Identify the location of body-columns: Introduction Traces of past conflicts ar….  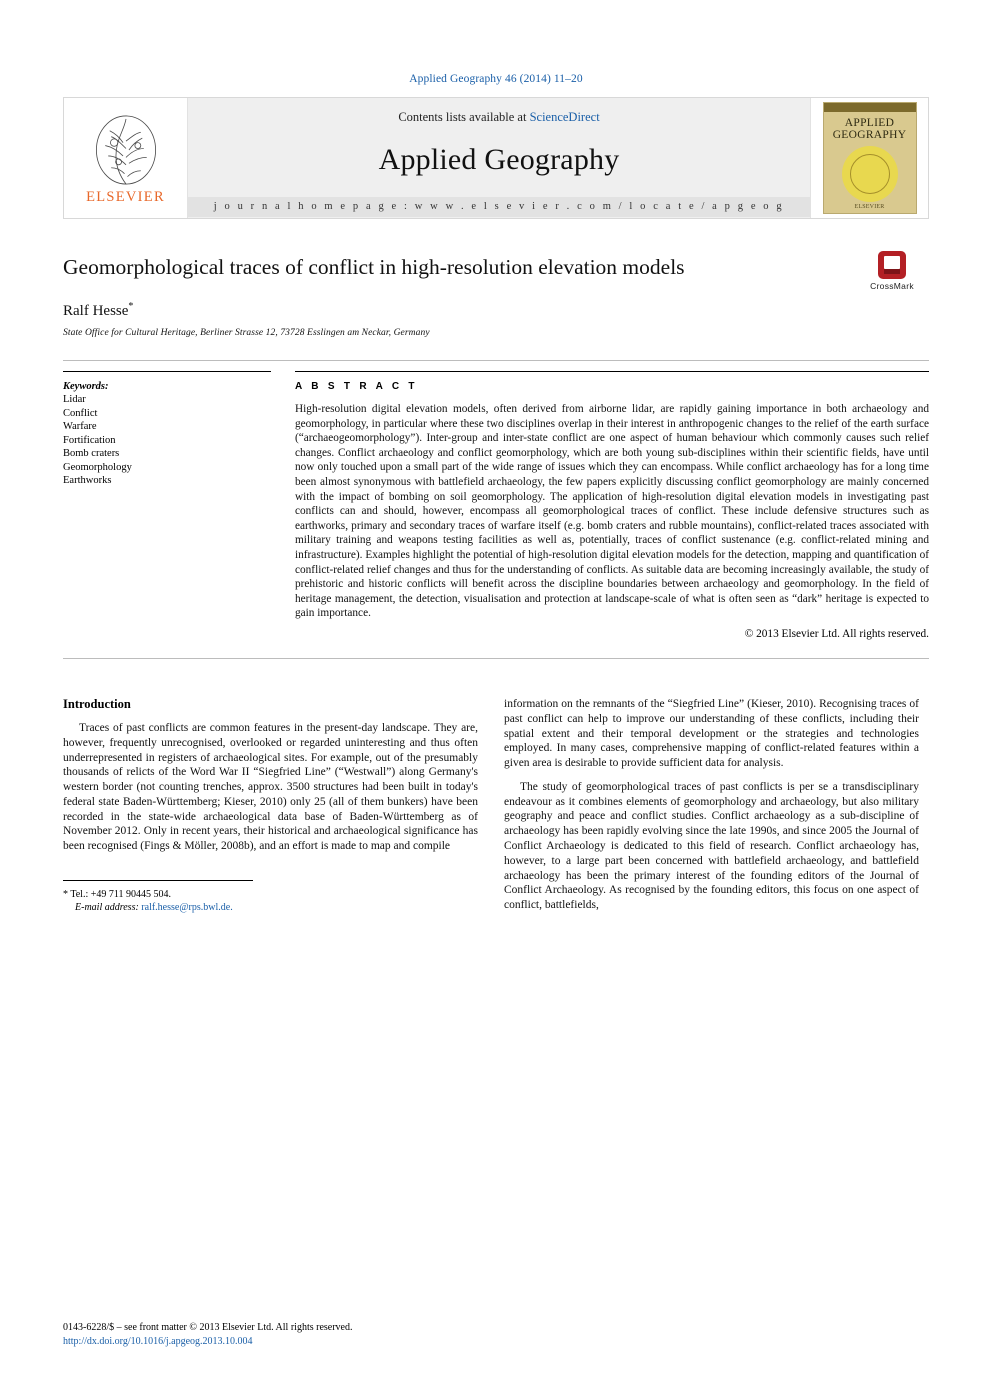
(496, 805).